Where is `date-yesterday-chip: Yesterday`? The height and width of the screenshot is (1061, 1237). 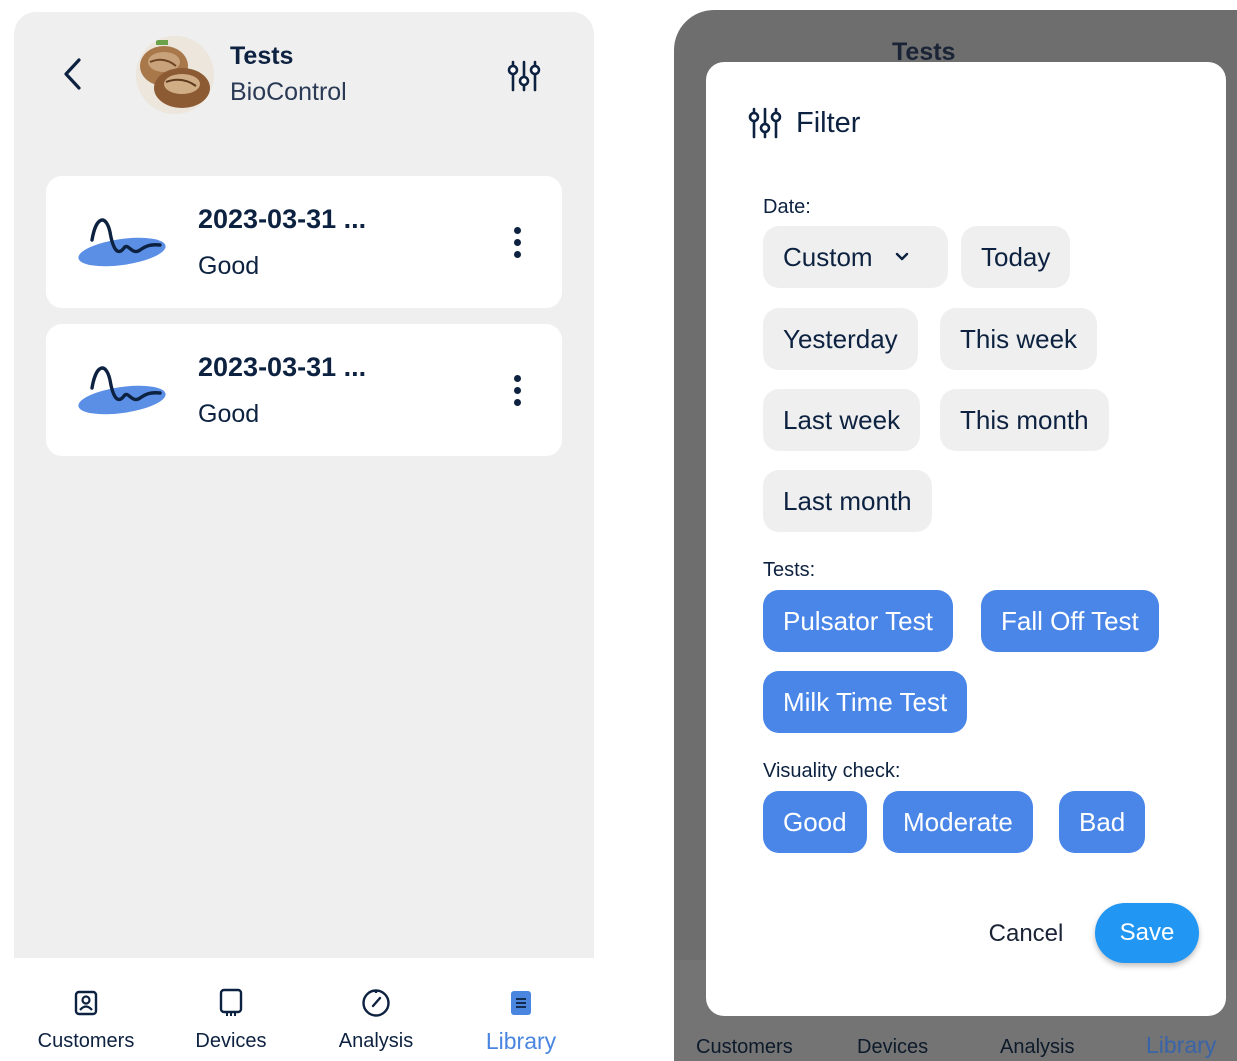
date-yesterday-chip: Yesterday is located at coordinates (840, 339).